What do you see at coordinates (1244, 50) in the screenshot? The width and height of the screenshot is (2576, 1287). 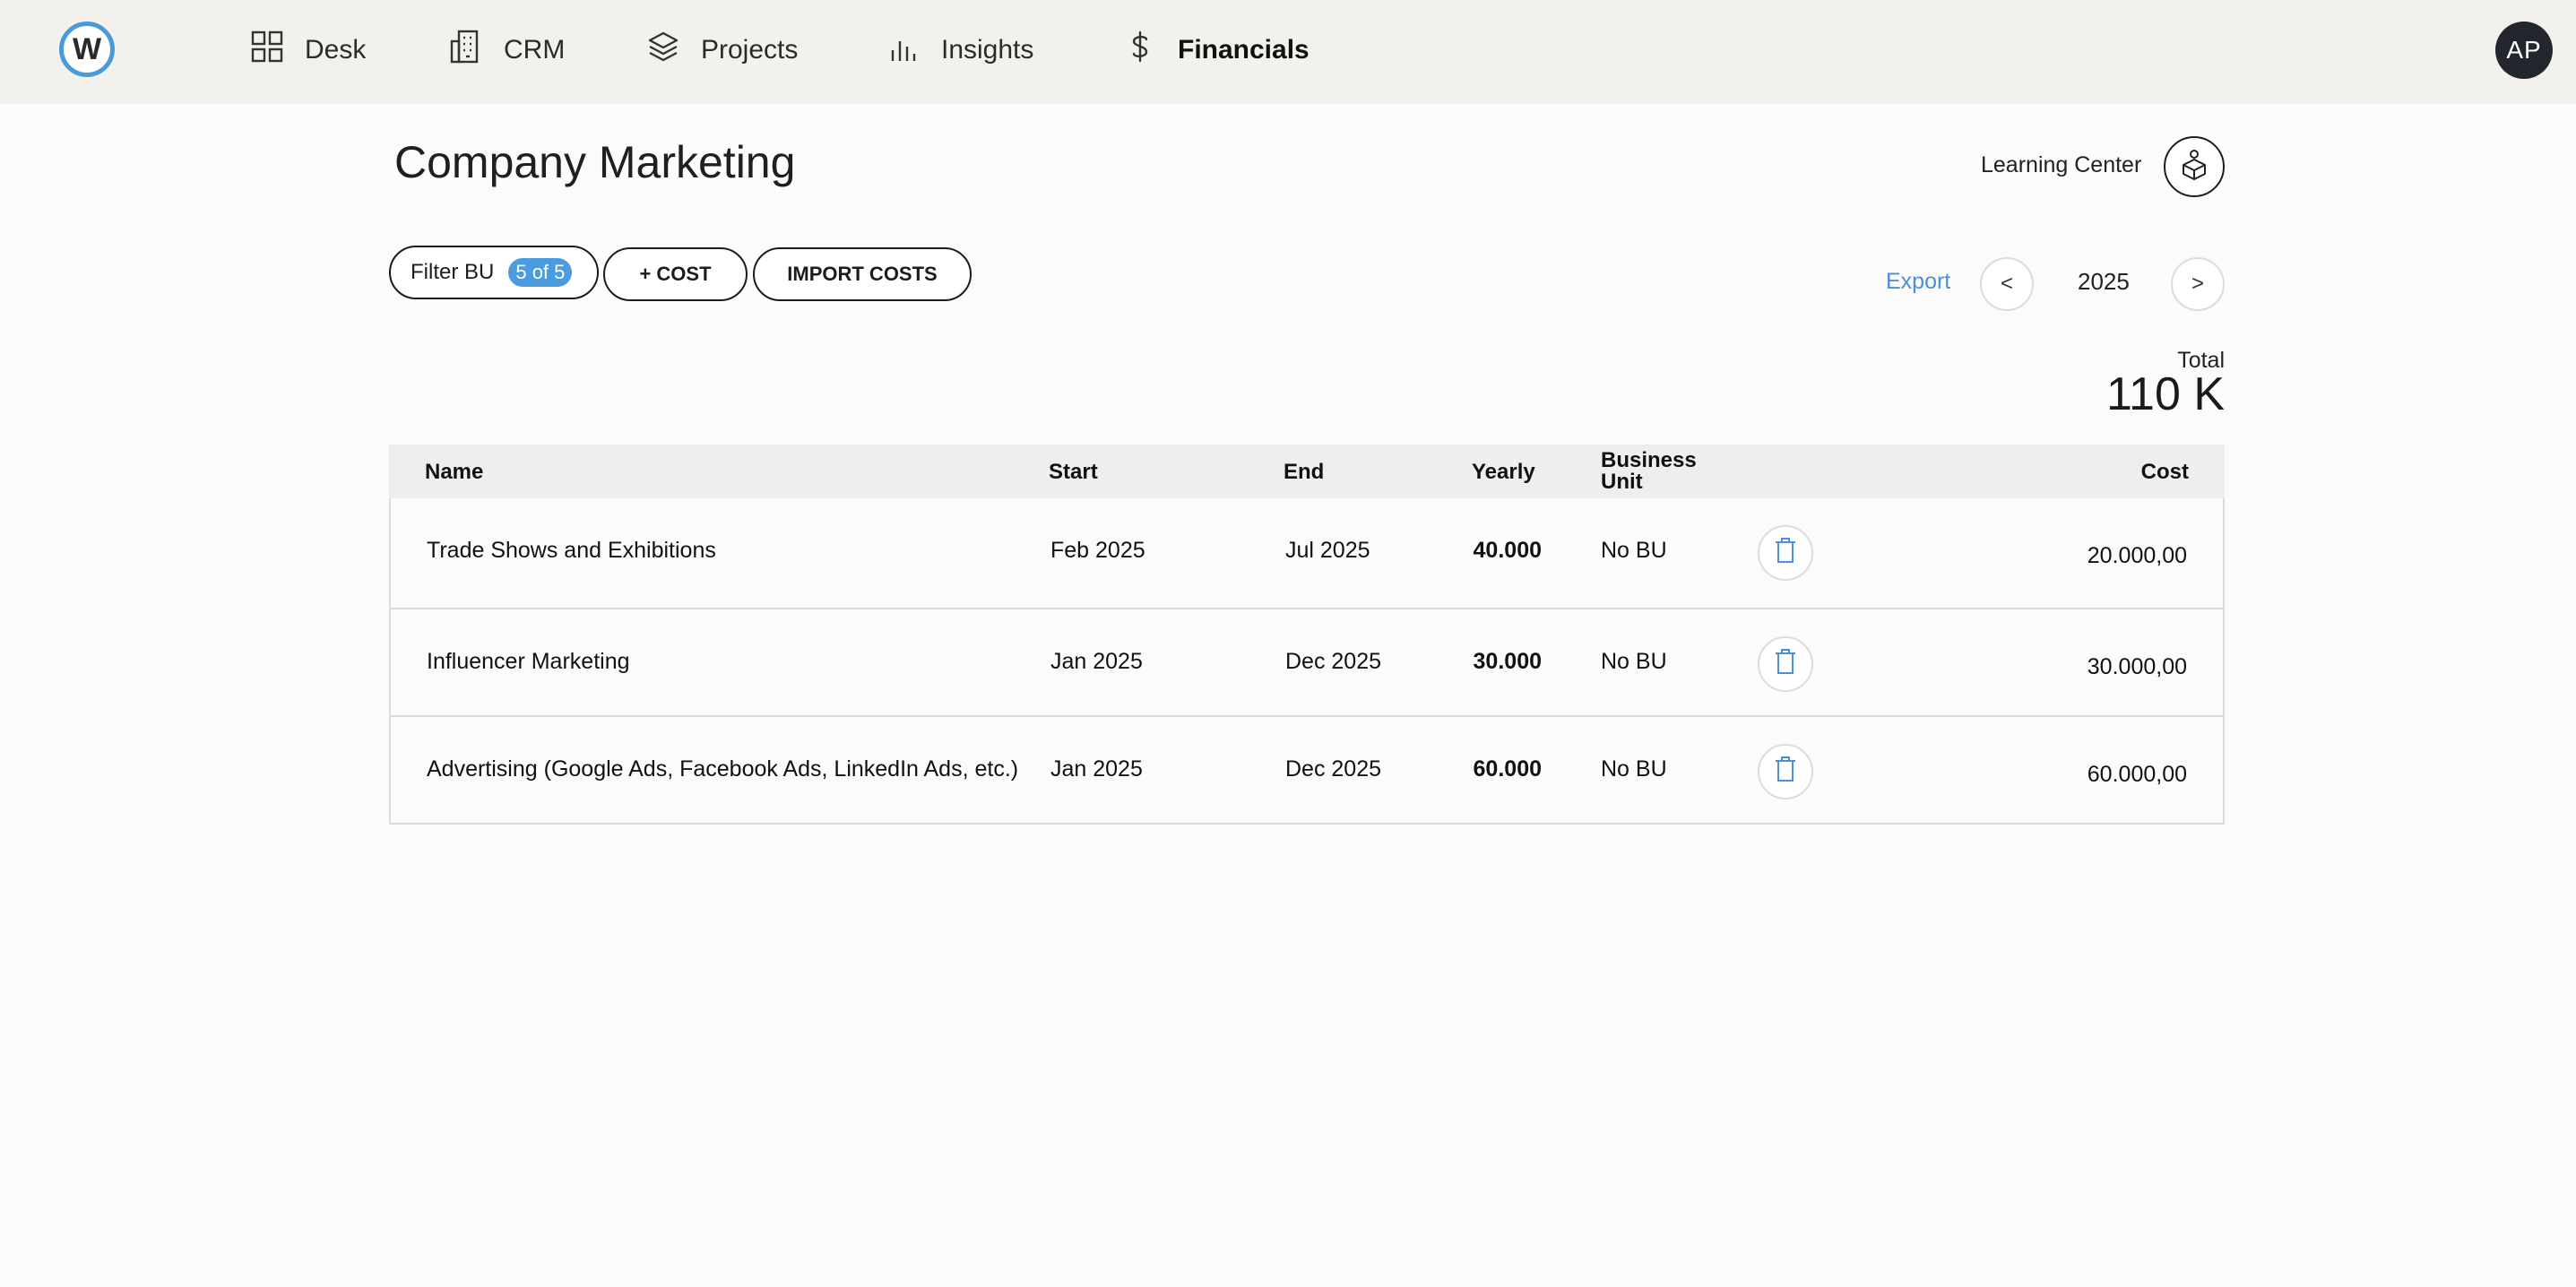 I see `nav-item-label: Financials` at bounding box center [1244, 50].